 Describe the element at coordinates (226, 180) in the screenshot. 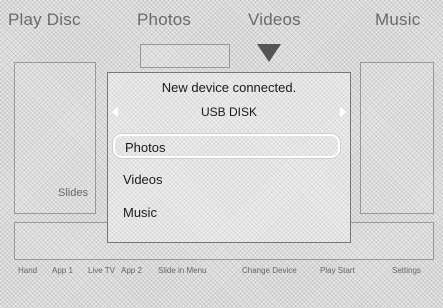

I see `option-videos: Videos` at that location.